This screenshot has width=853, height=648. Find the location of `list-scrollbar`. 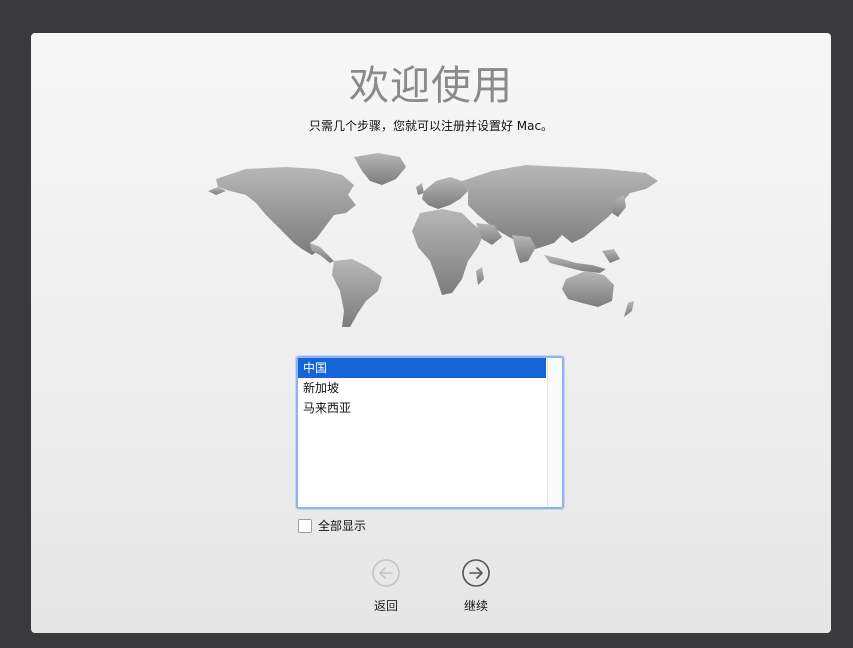

list-scrollbar is located at coordinates (554, 432).